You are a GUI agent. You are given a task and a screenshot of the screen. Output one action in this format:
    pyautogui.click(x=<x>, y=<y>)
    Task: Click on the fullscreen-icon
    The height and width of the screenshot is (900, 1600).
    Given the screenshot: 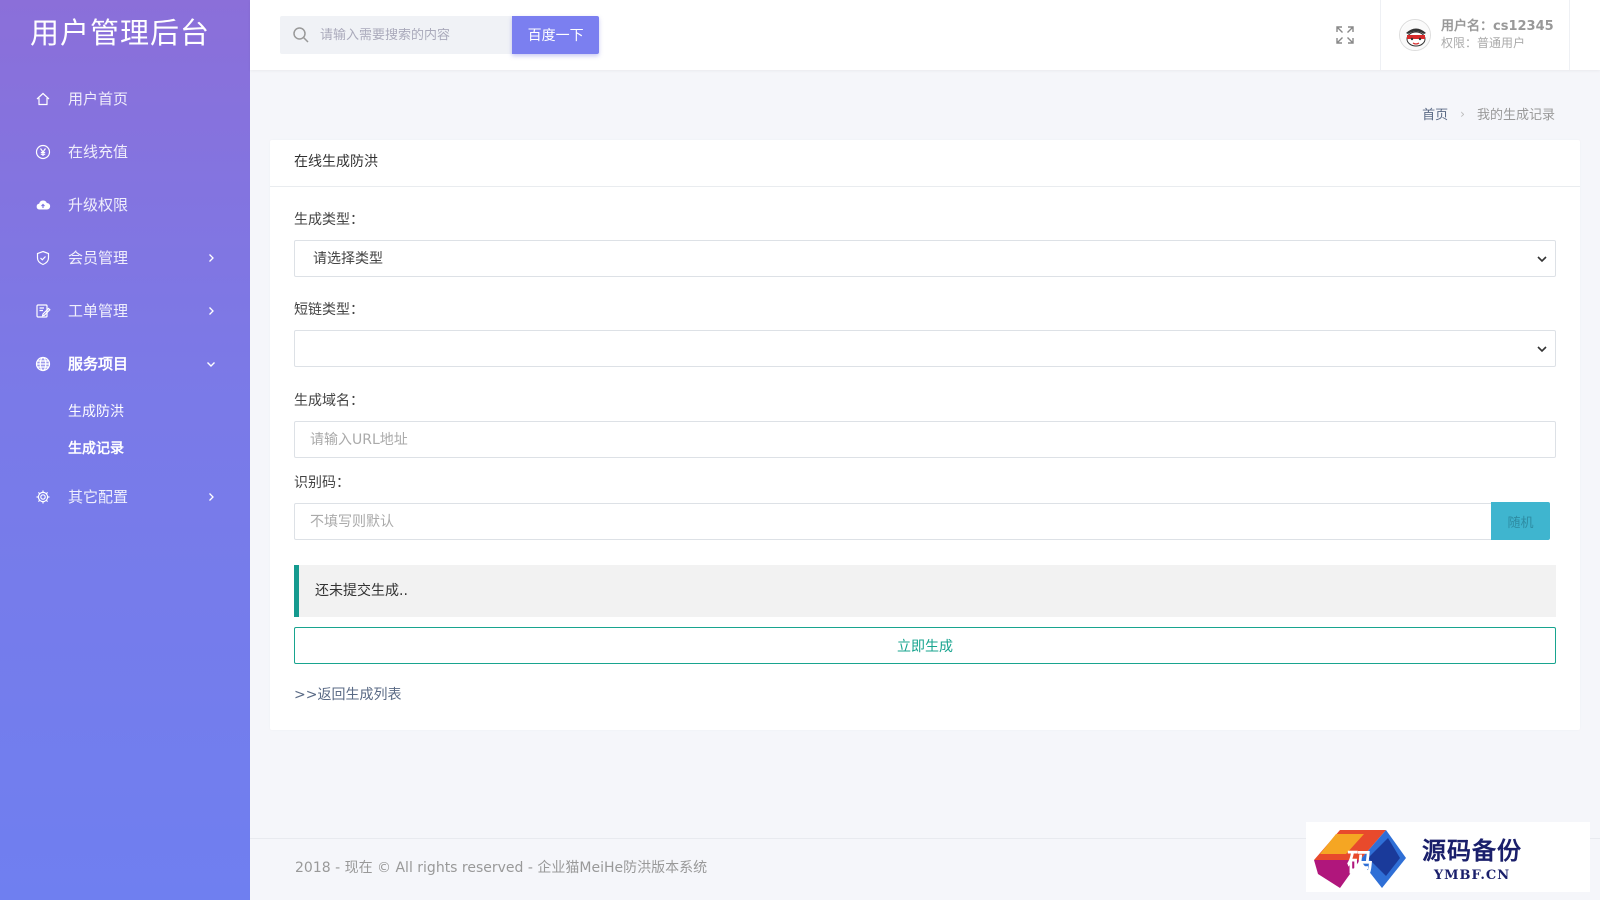 What is the action you would take?
    pyautogui.click(x=1345, y=35)
    